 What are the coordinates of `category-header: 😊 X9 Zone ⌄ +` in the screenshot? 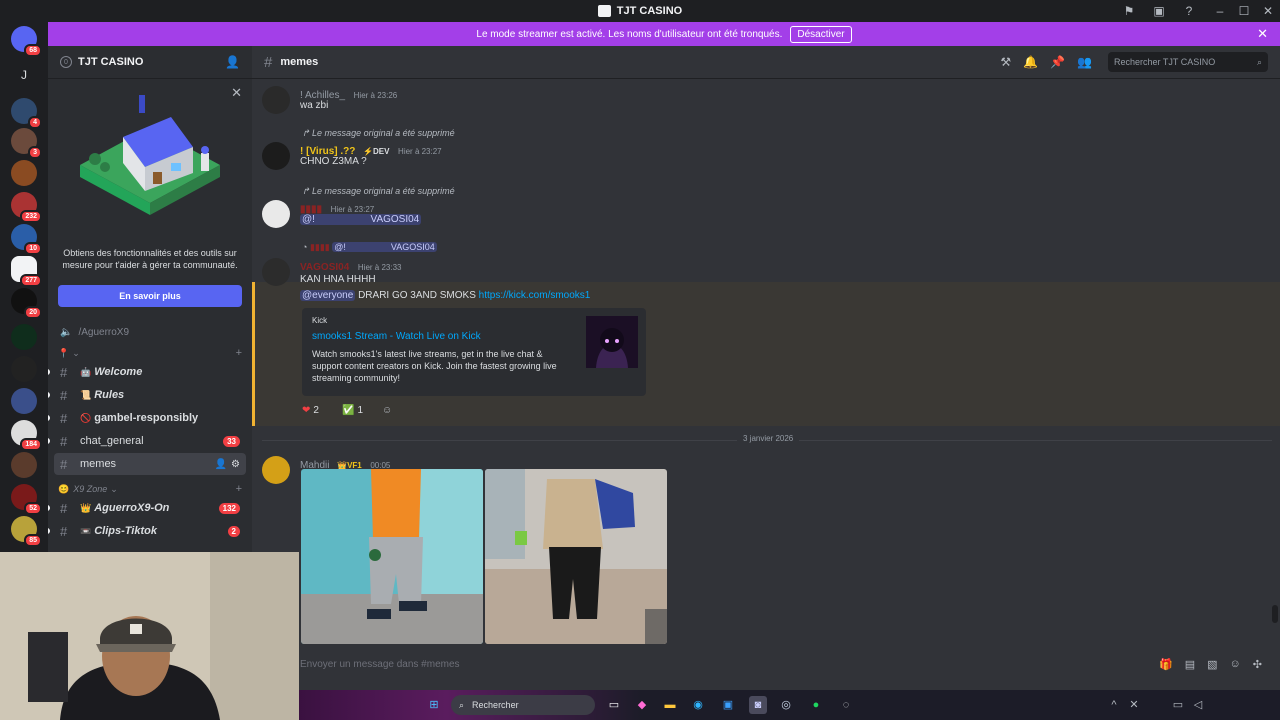 It's located at (150, 489).